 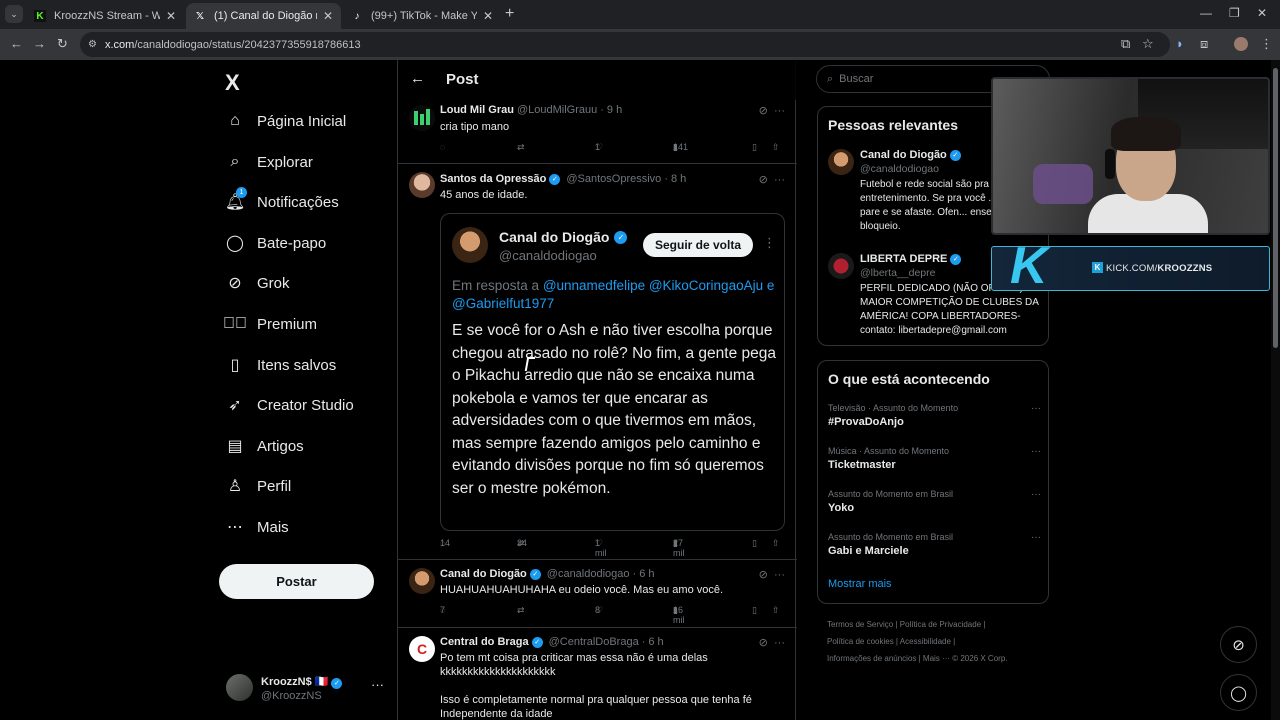 What do you see at coordinates (1262, 13) in the screenshot?
I see `close-window-icon: ✕` at bounding box center [1262, 13].